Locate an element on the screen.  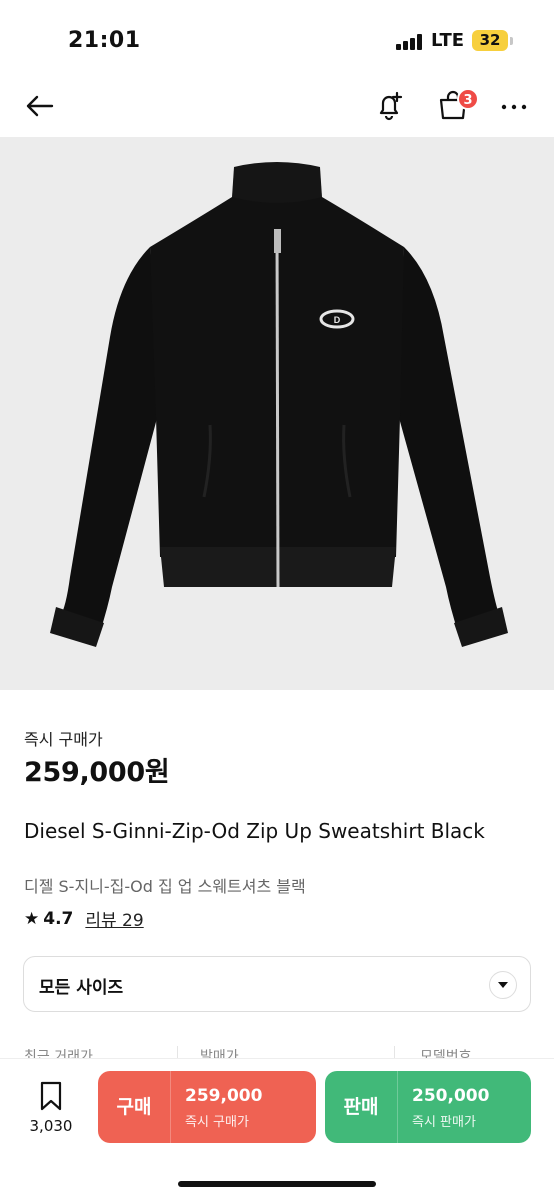
buy-sub-label: 즉시 구매가 is located at coordinates (217, 1122).